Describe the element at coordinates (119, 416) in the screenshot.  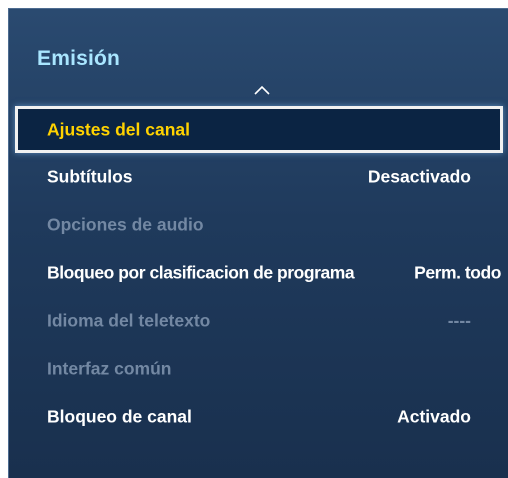
I see `menu-item-label: Bloqueo de canal` at that location.